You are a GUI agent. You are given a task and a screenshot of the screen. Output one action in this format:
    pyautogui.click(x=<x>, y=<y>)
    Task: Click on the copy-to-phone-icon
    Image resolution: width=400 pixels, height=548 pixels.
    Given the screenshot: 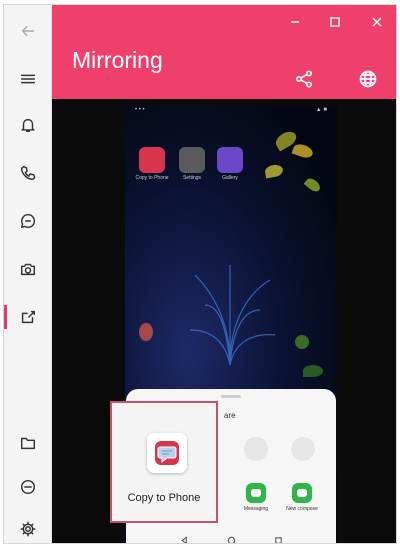 What is the action you would take?
    pyautogui.click(x=167, y=453)
    